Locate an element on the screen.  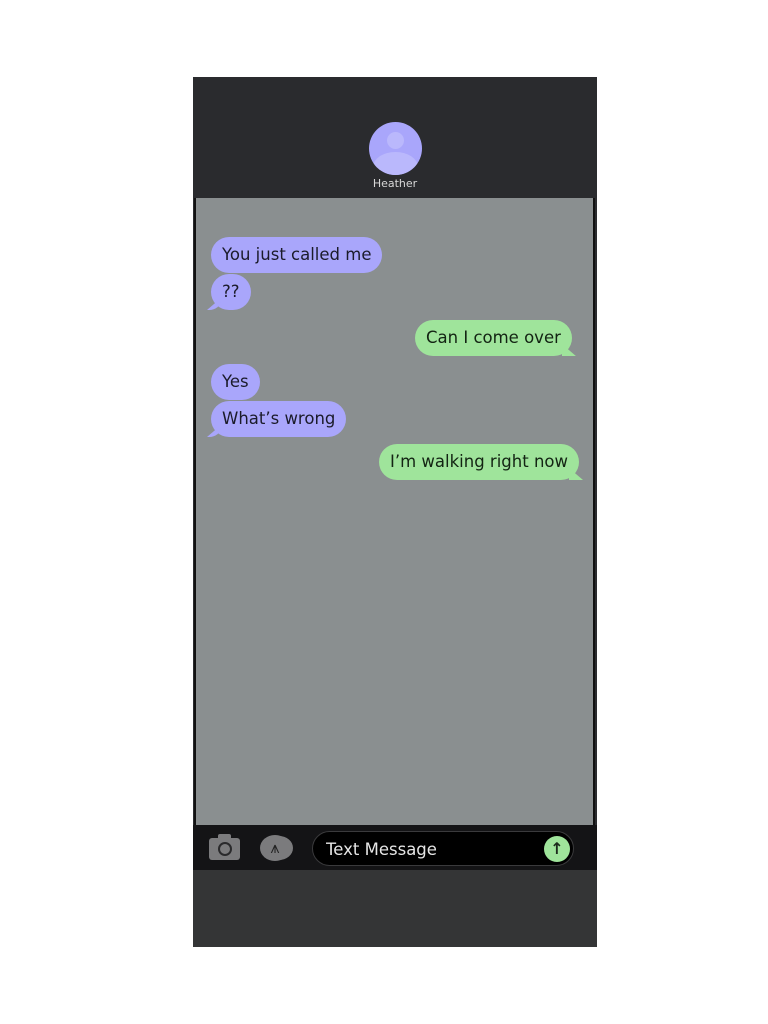
message-input-field: ↑ is located at coordinates (443, 849).